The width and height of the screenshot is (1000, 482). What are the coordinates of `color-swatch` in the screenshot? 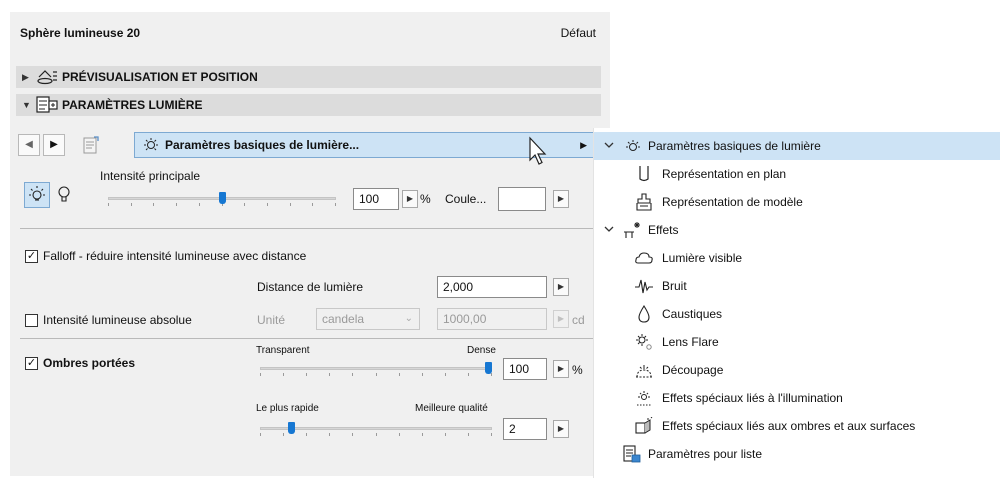 It's located at (522, 199).